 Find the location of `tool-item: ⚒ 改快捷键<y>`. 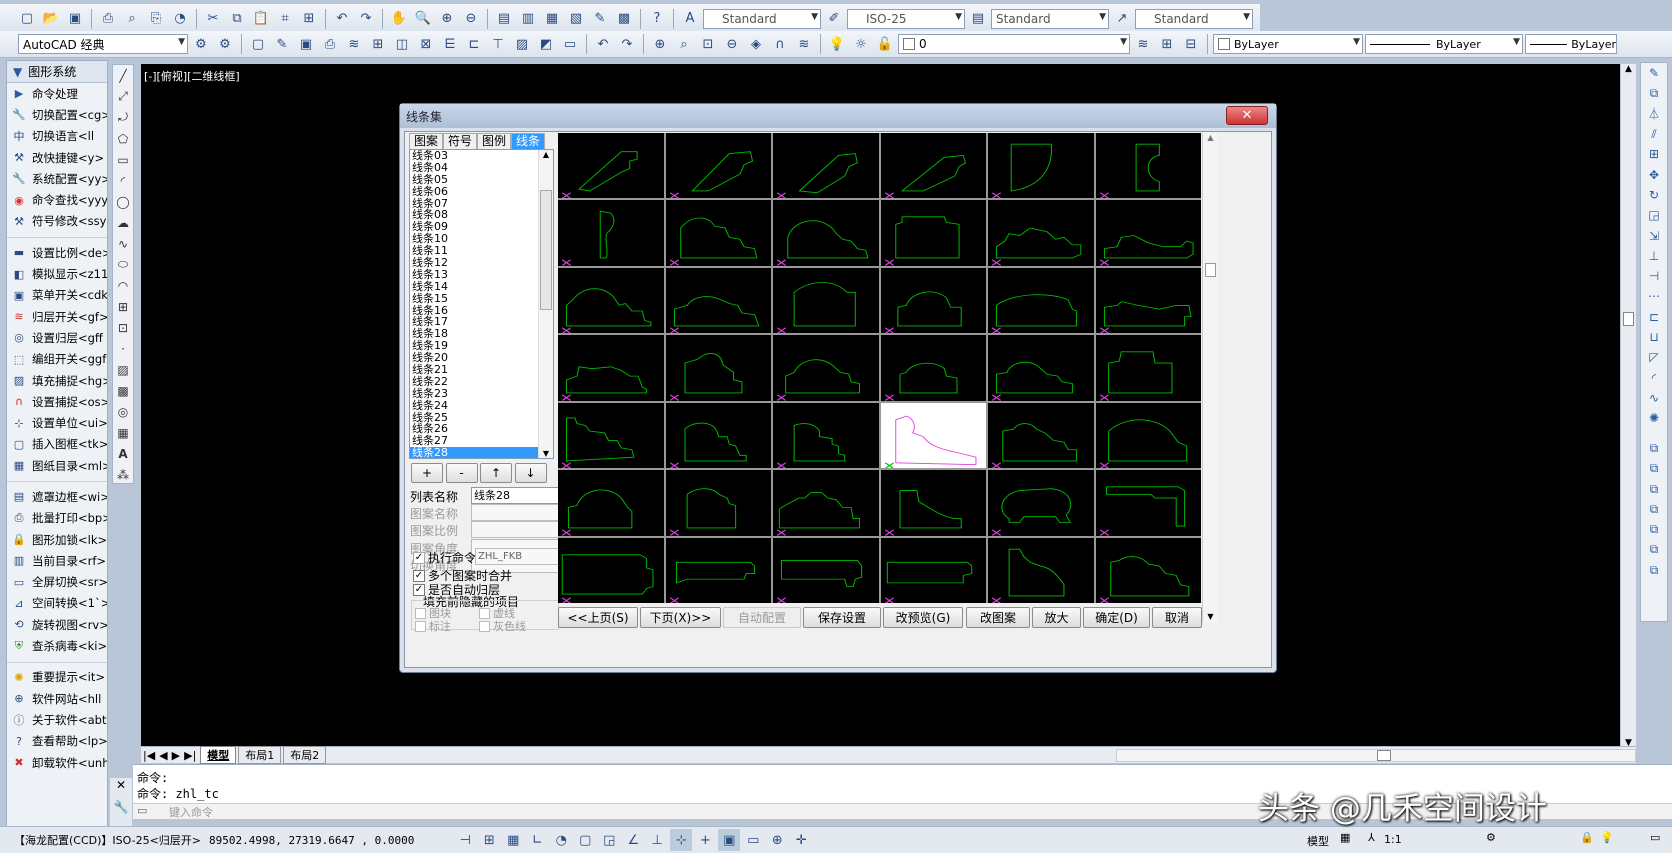

tool-item: ⚒ 改快捷键<y> is located at coordinates (57, 157).